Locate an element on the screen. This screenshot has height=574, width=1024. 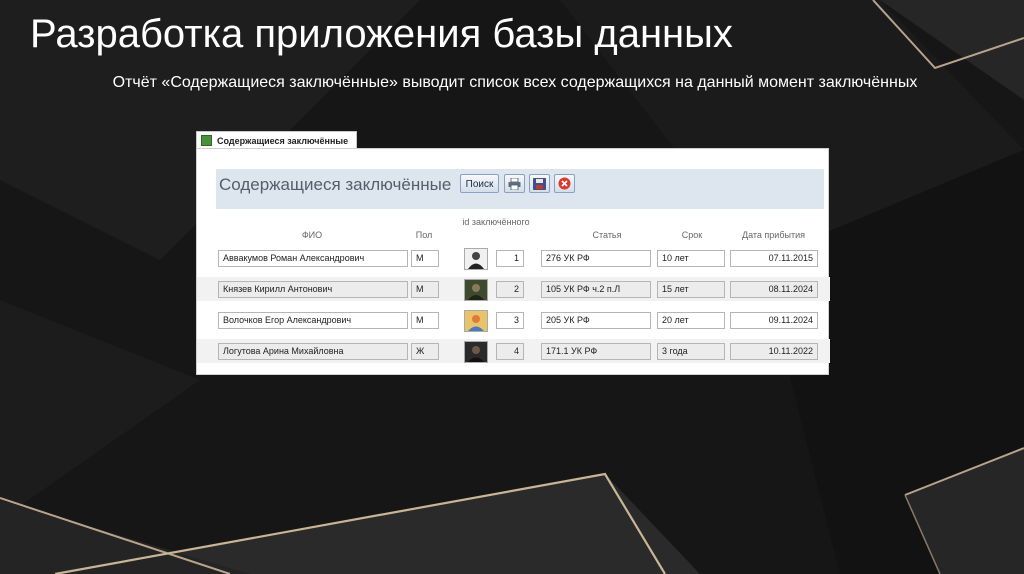
column-header-arrival: Дата прибытия is located at coordinates (773, 235).